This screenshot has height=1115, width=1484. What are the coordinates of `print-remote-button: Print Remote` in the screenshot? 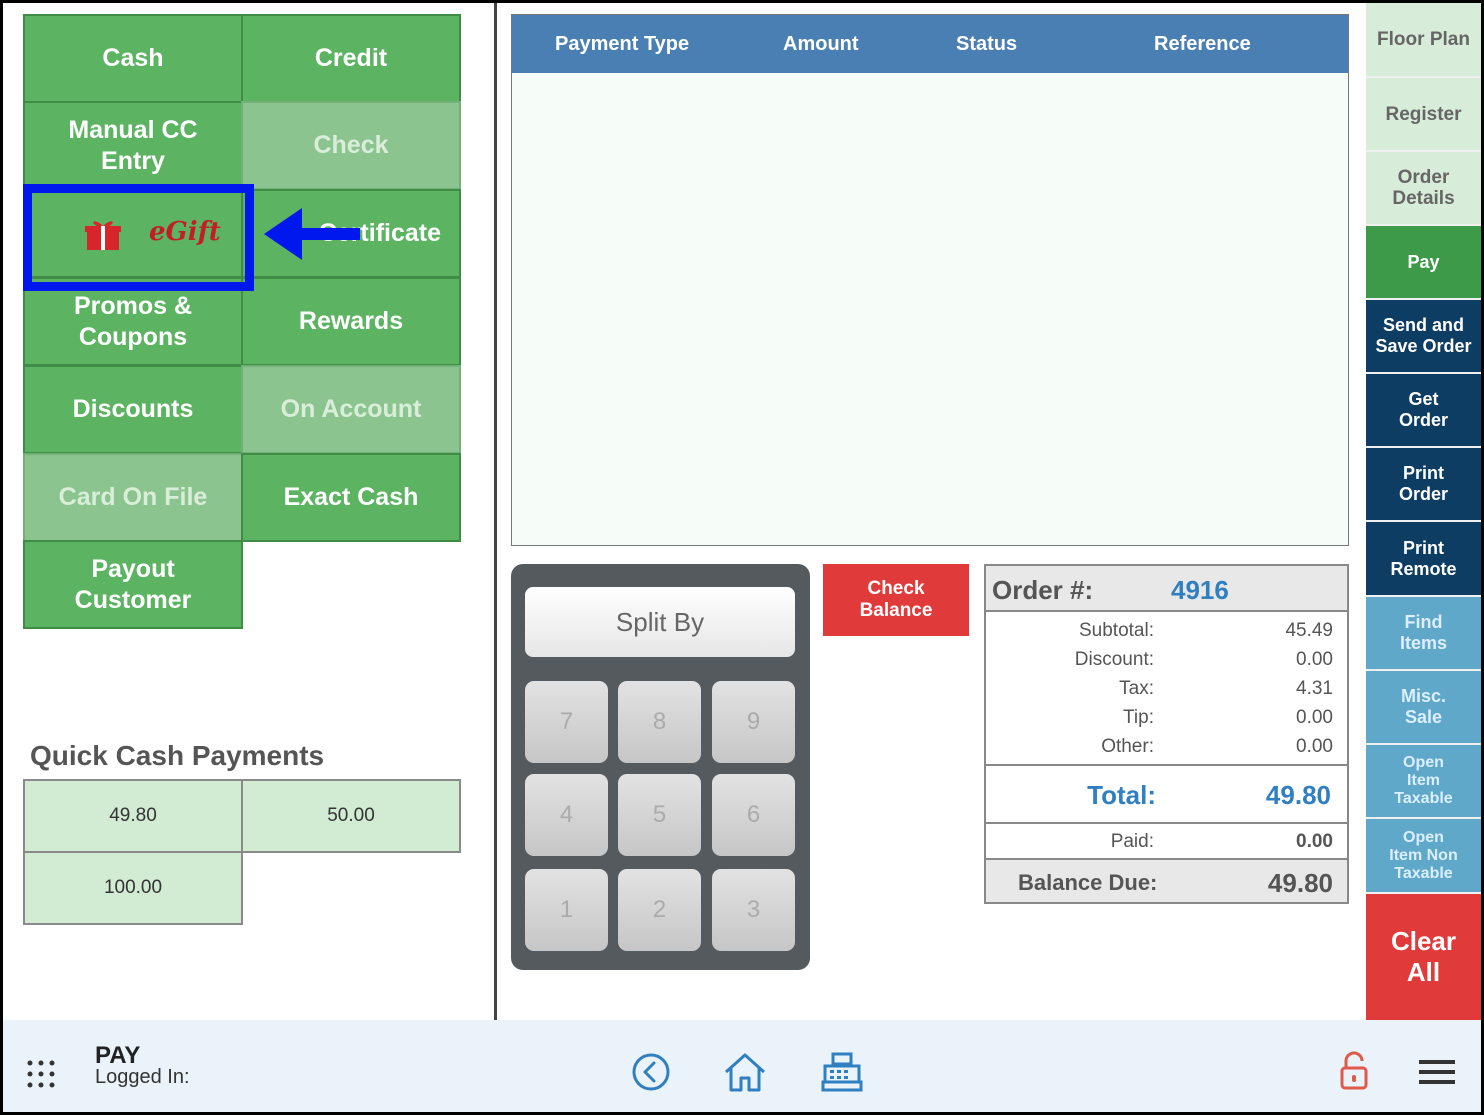 It's located at (1423, 559).